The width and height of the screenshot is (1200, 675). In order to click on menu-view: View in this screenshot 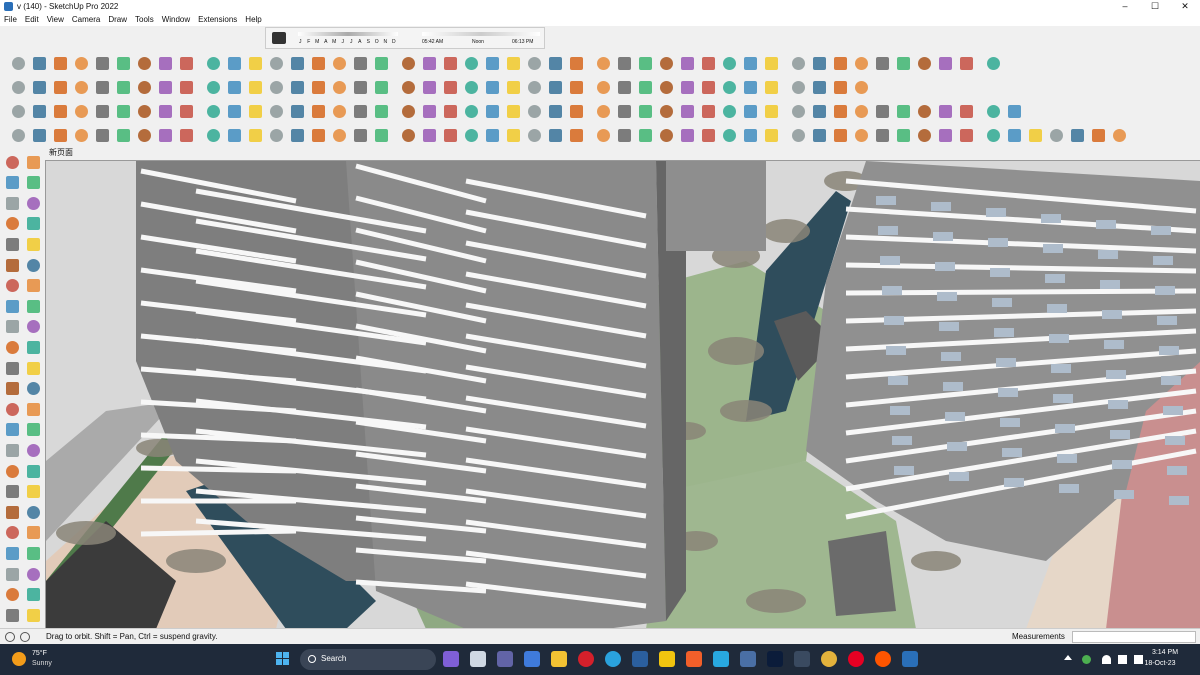, I will do `click(55, 19)`.